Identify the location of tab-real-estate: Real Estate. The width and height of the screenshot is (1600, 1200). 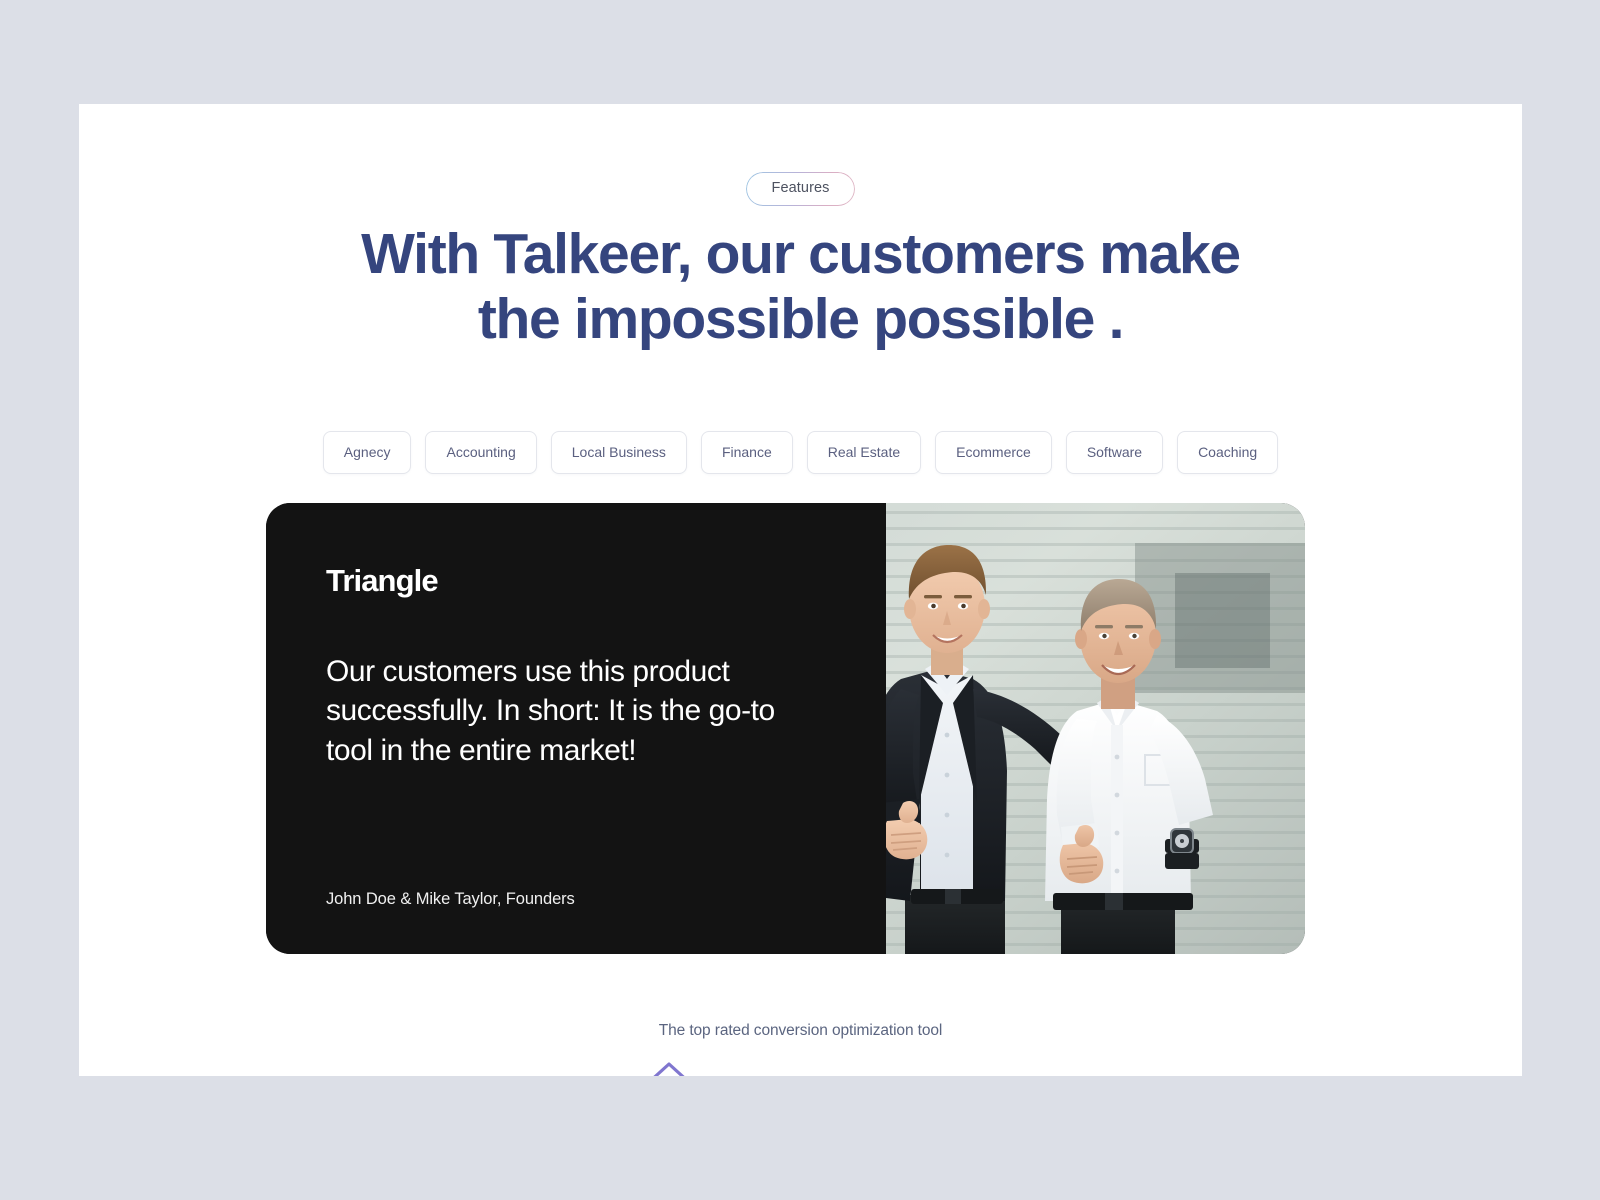
(864, 452).